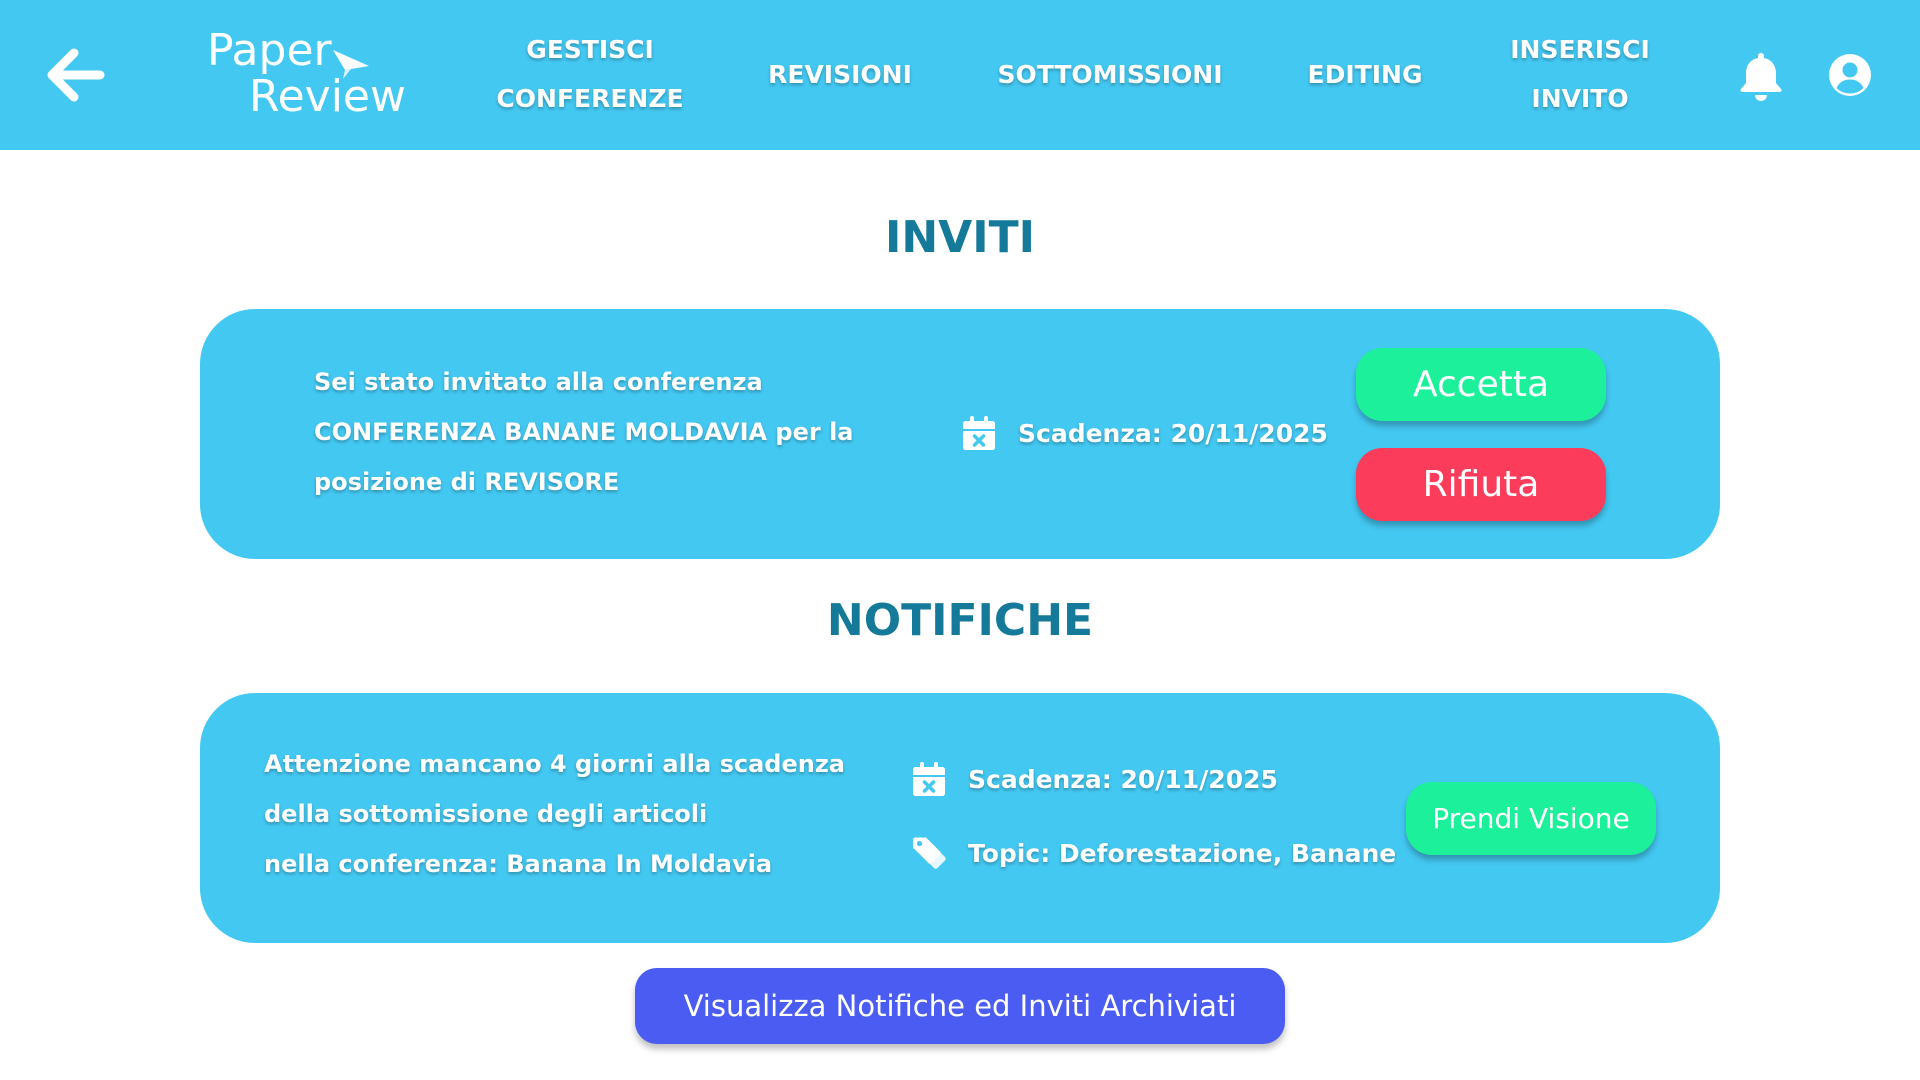  I want to click on notification-topic: Topic: Deforestazione, Banane, so click(1154, 853).